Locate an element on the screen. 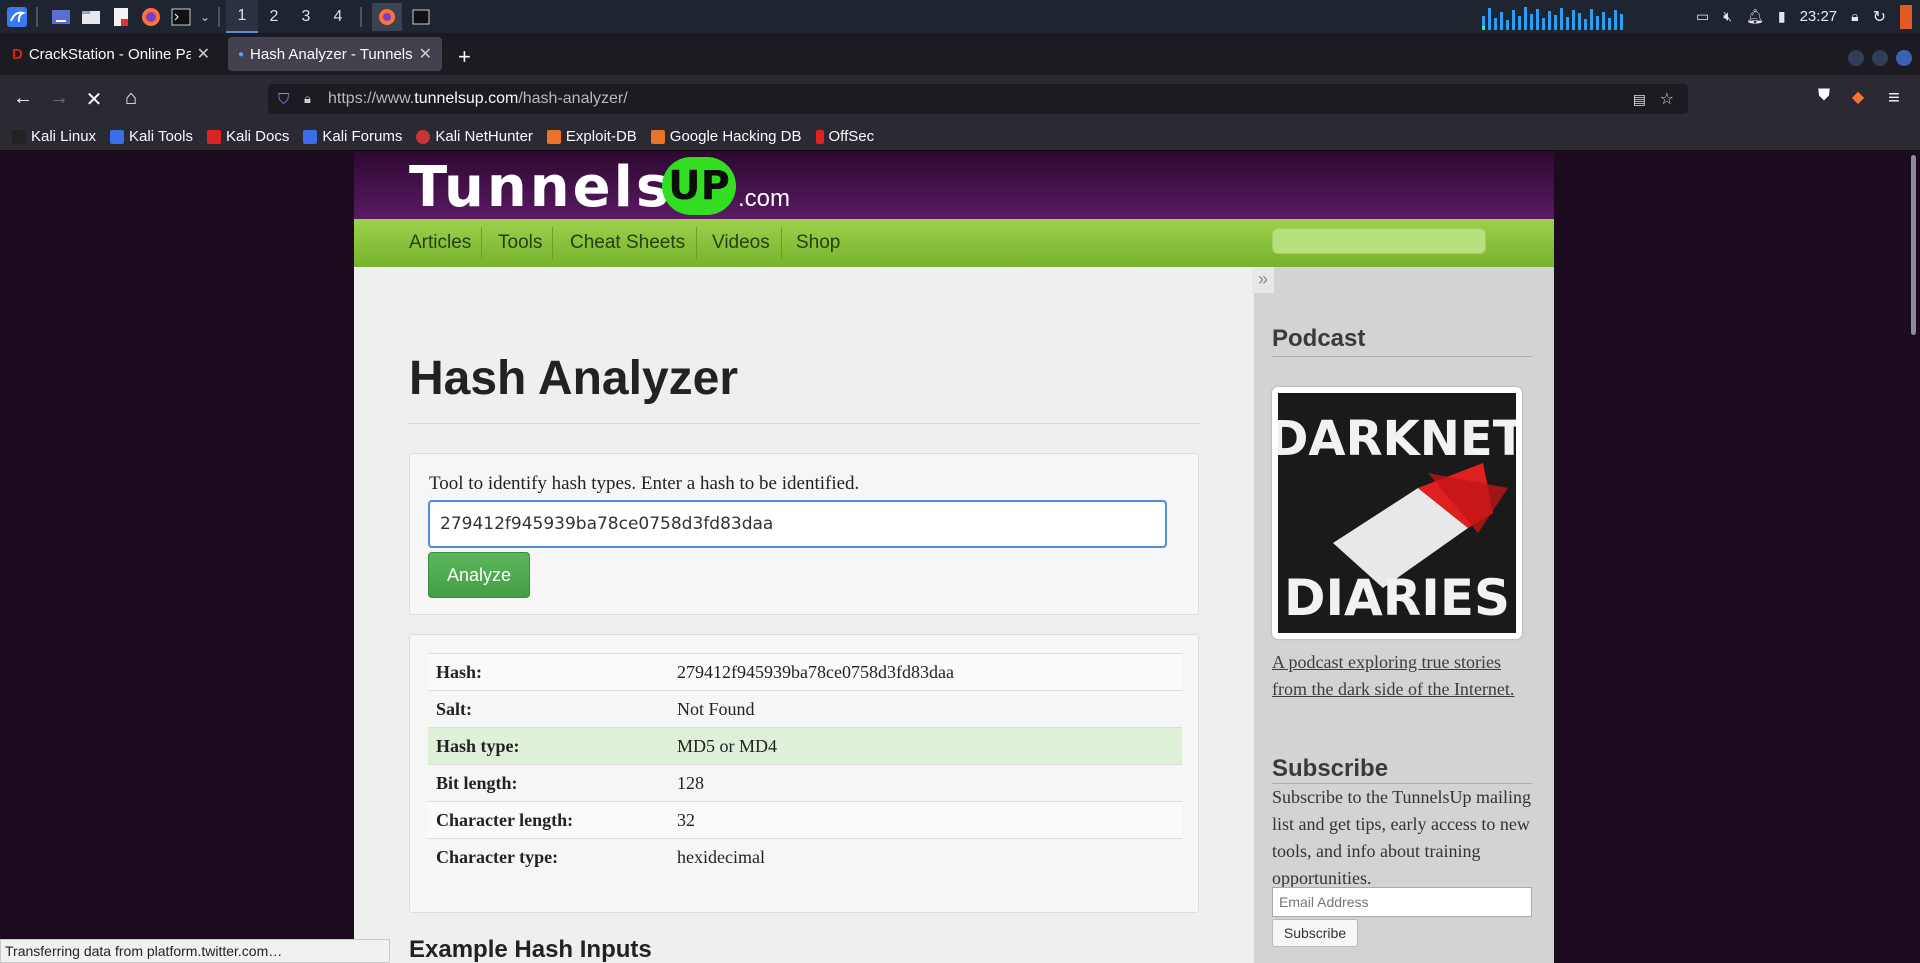 The image size is (1920, 963). result-label: Salt: is located at coordinates (548, 709).